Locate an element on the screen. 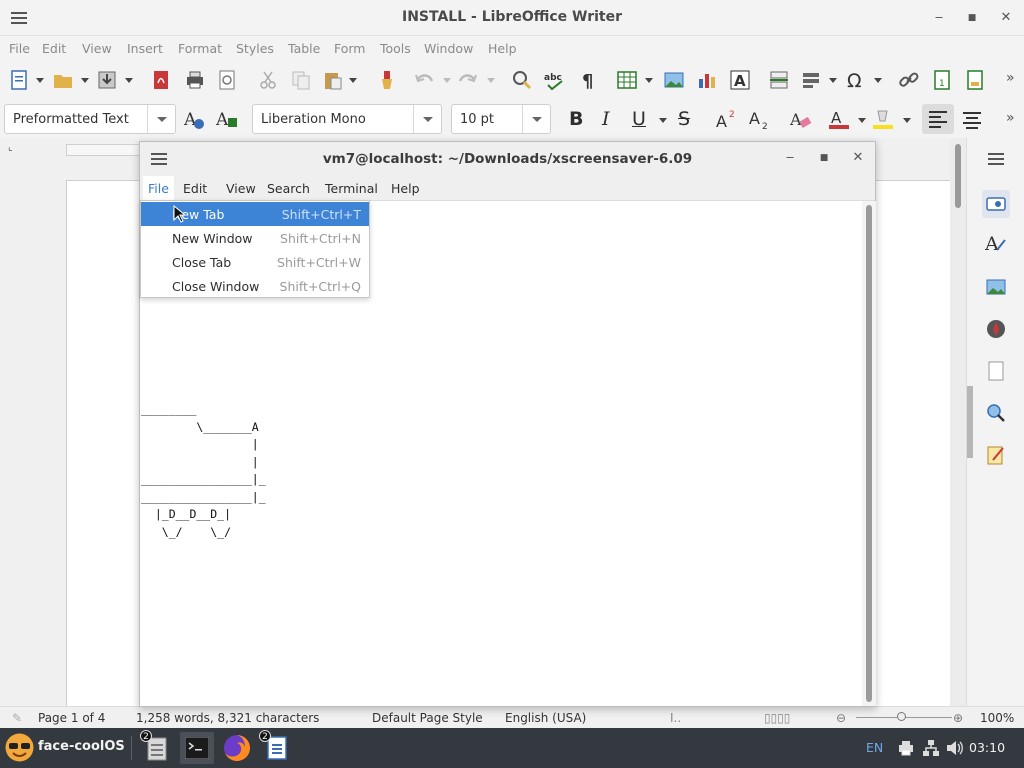 The image size is (1024, 768). open-folder-icon is located at coordinates (63, 80).